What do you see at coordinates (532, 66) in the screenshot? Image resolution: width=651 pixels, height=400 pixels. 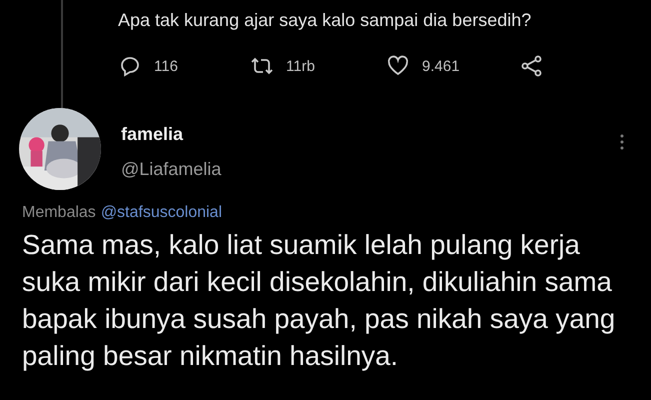 I see `share-icon` at bounding box center [532, 66].